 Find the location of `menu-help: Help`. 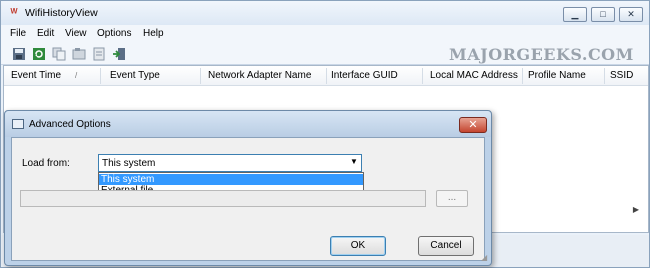

menu-help: Help is located at coordinates (153, 33).